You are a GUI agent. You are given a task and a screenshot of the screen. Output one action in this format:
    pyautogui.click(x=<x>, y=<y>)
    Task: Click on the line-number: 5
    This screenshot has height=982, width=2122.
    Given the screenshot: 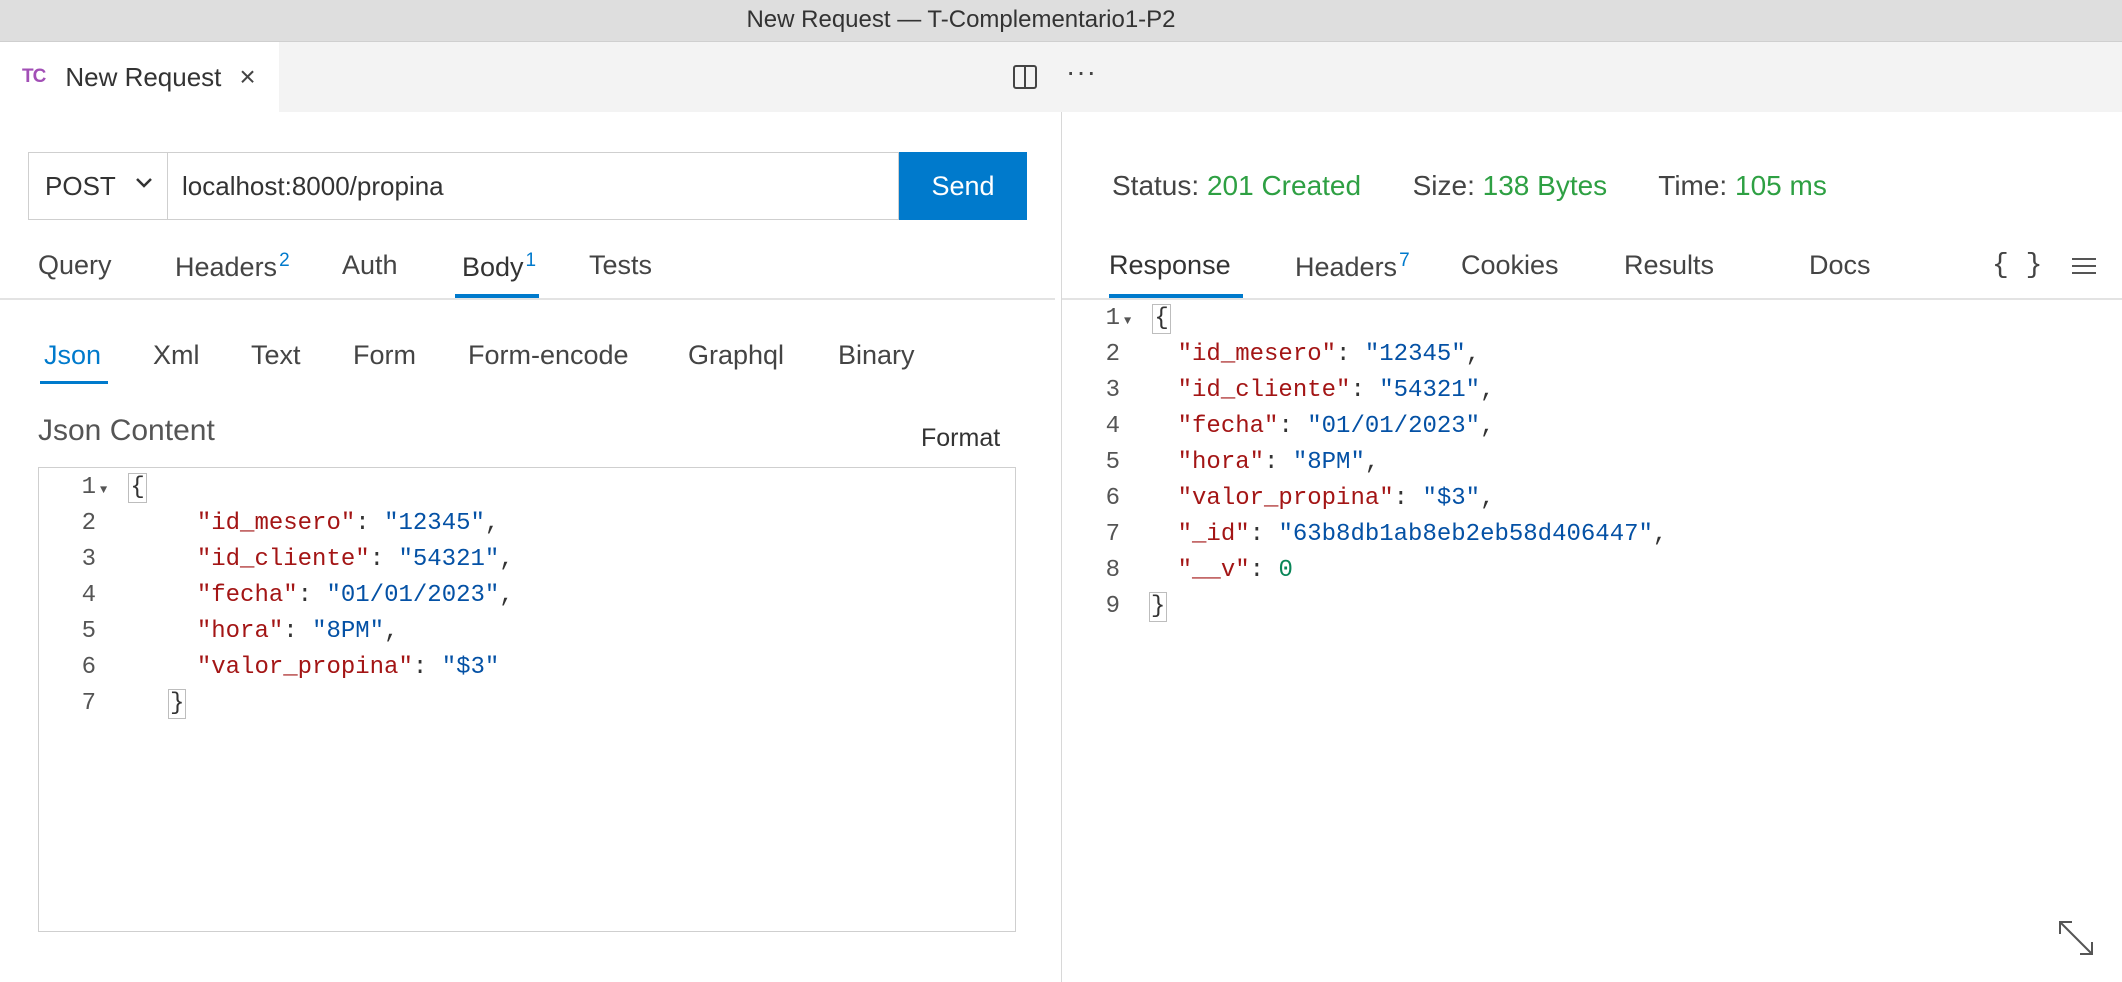 What is the action you would take?
    pyautogui.click(x=1112, y=462)
    